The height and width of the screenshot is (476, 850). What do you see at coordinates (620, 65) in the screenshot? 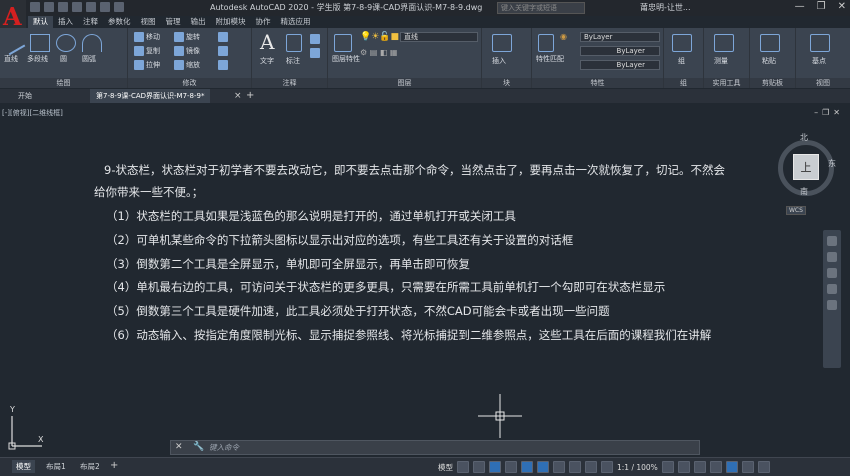
I see `lineweight-dropdown: ByLayer` at bounding box center [620, 65].